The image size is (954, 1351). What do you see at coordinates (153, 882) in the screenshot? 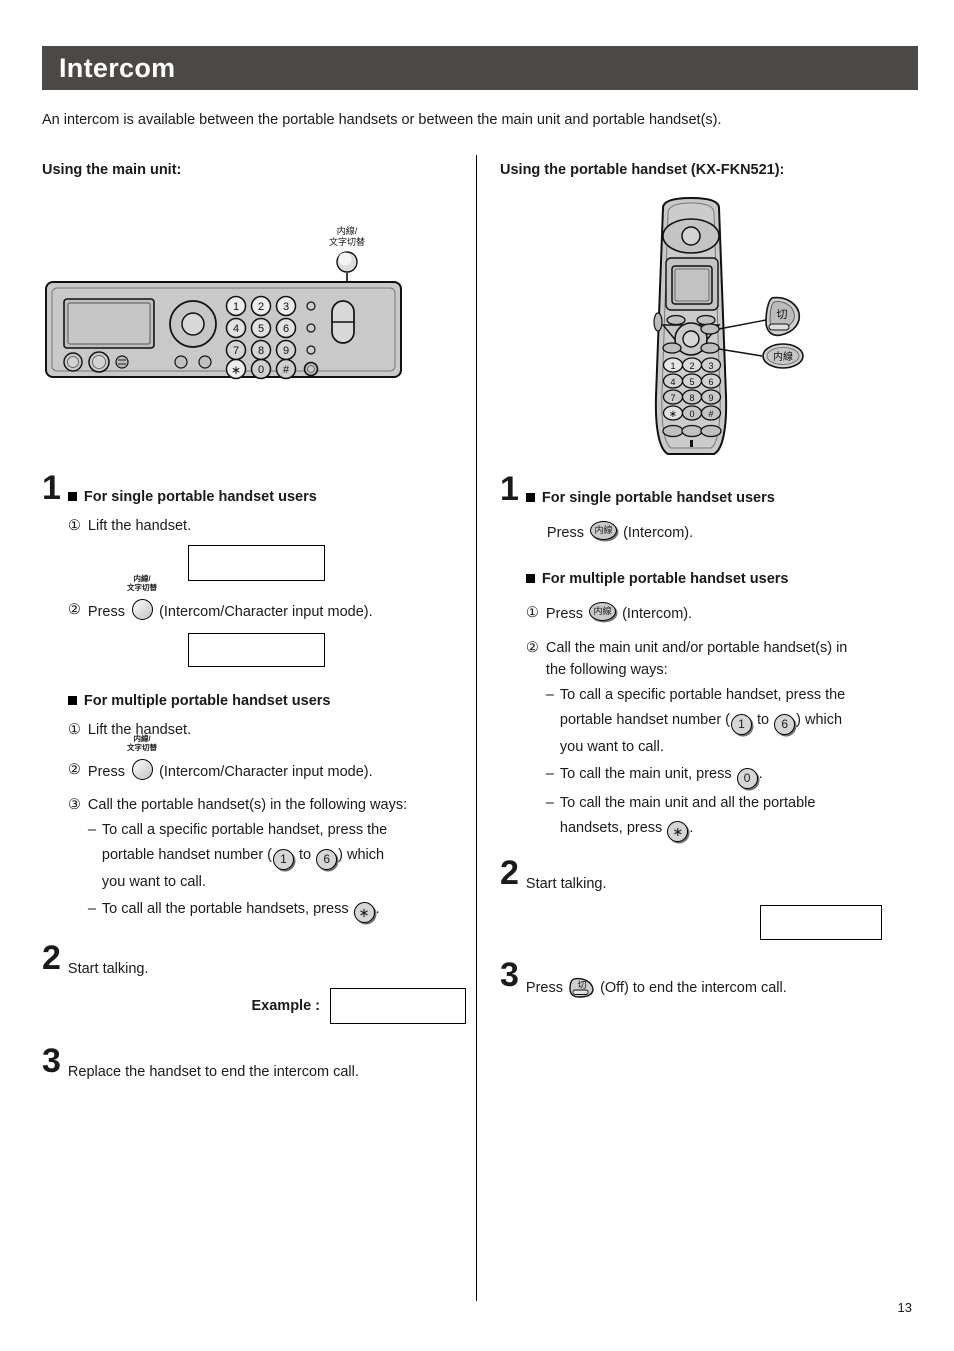
I see `dash-line-3: you want to call.` at bounding box center [153, 882].